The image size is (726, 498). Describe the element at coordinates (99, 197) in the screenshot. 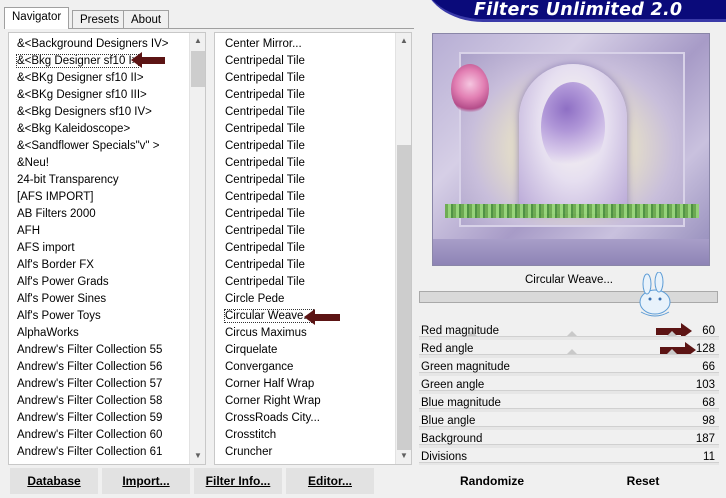

I see `category-item: [AFS IMPORT]` at that location.